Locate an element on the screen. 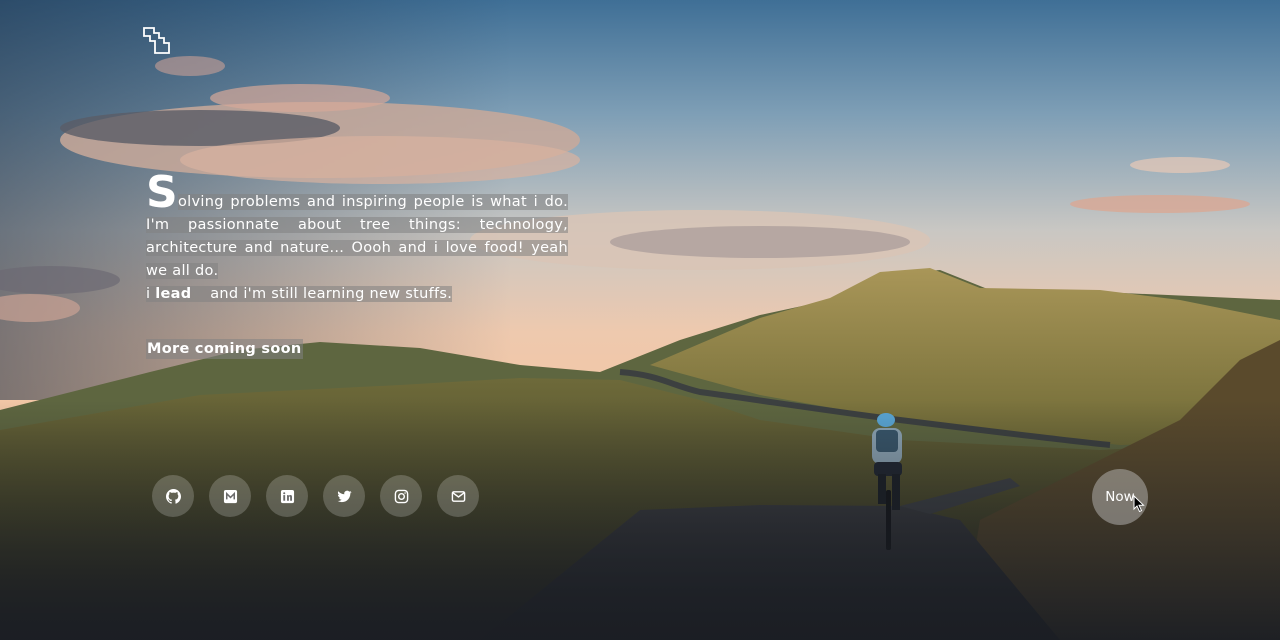  mouse-cursor-icon is located at coordinates (1139, 504).